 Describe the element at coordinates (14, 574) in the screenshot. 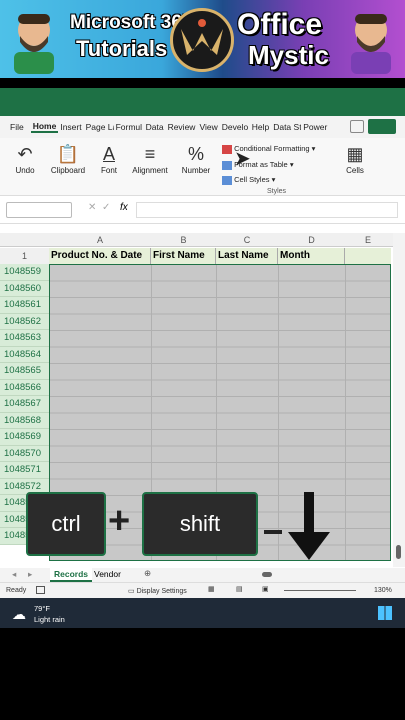

I see `sheet-nav-left-icon: ◂` at that location.